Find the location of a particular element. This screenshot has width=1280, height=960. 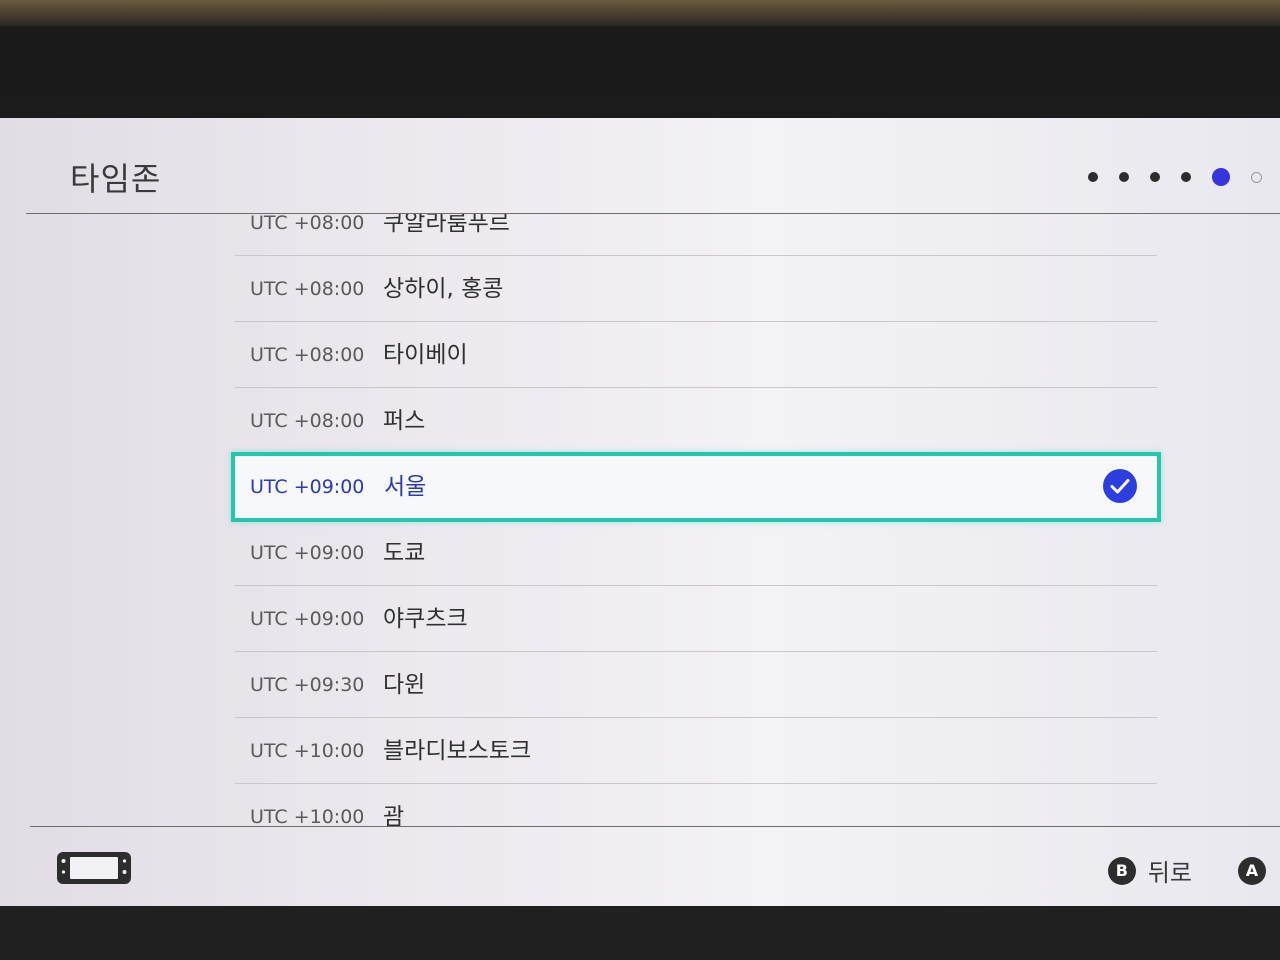

city-name: 도쿄 is located at coordinates (404, 553).